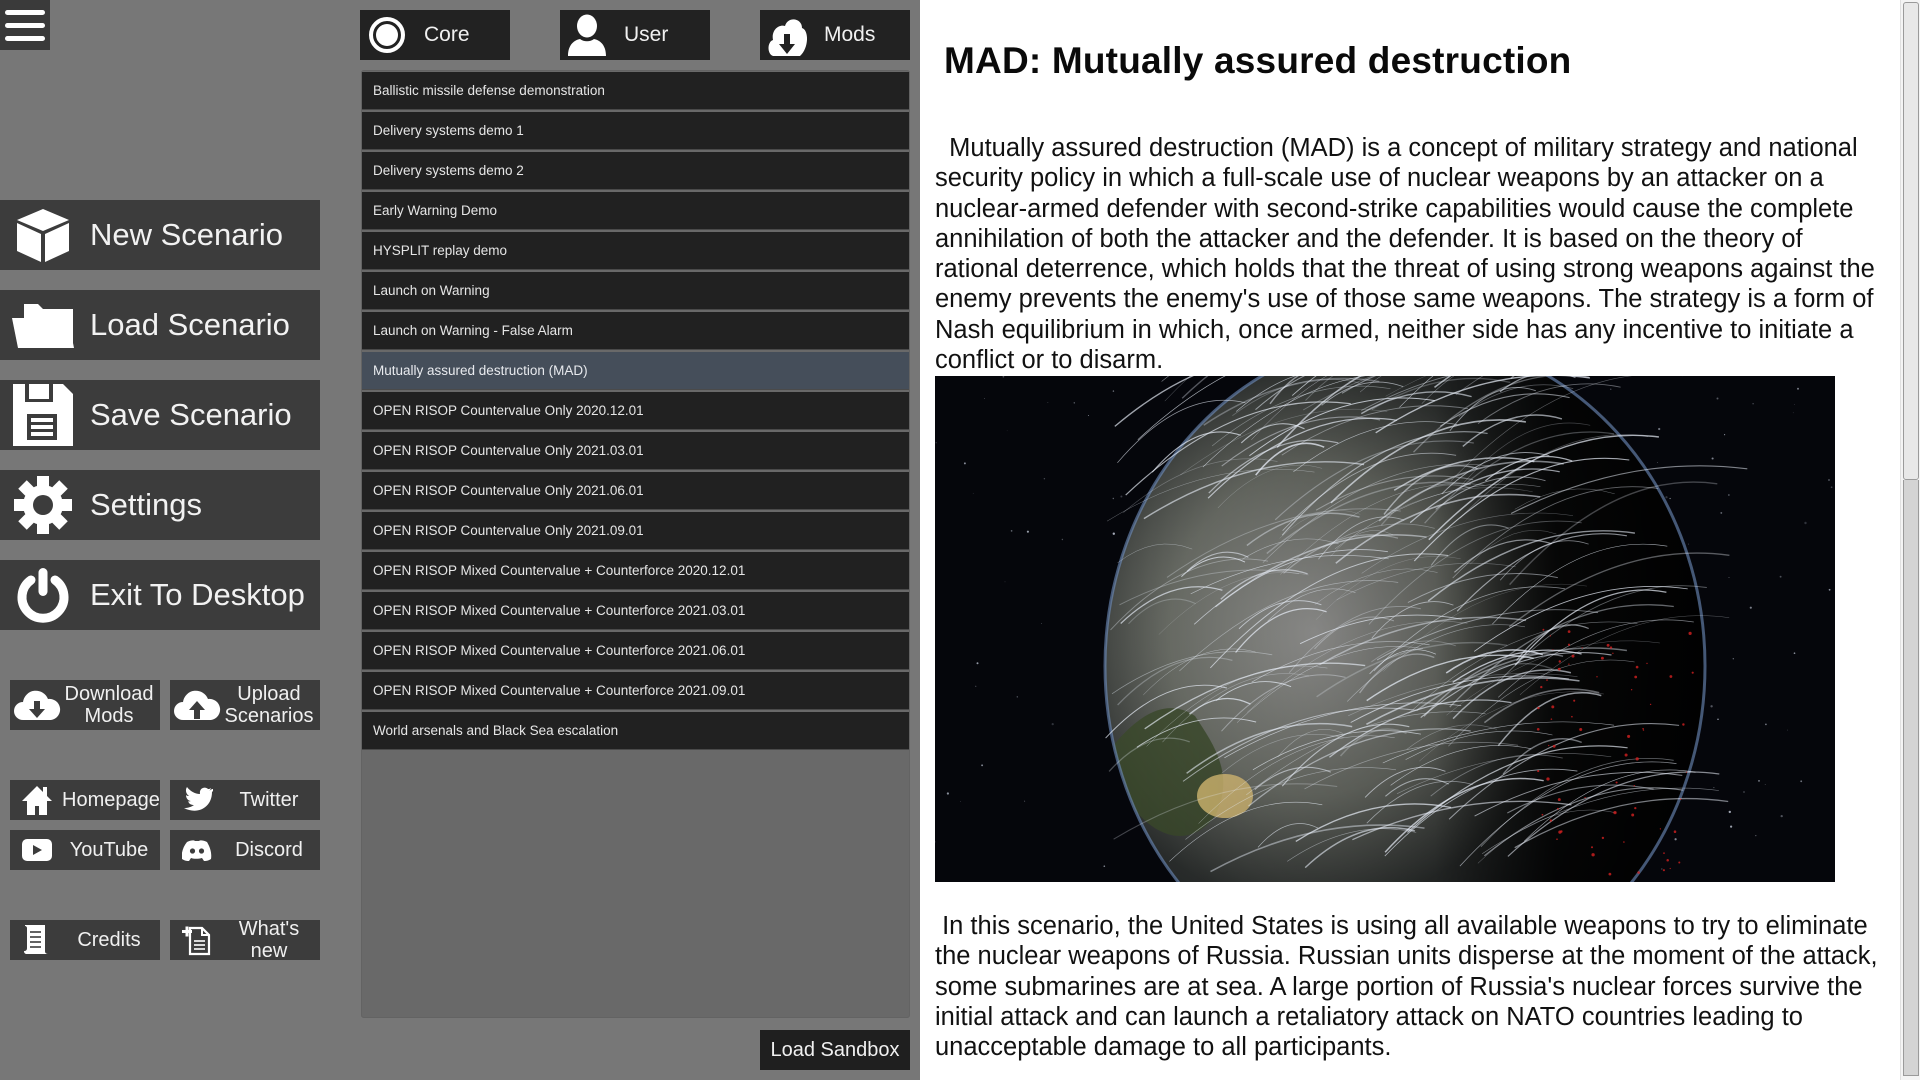  What do you see at coordinates (435, 35) in the screenshot?
I see `tab-core: Core` at bounding box center [435, 35].